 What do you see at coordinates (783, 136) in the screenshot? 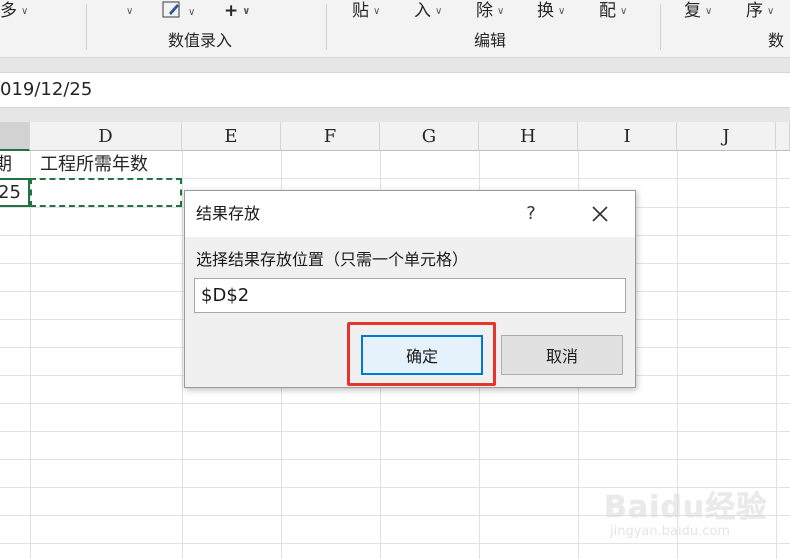
I see `column-header-k` at bounding box center [783, 136].